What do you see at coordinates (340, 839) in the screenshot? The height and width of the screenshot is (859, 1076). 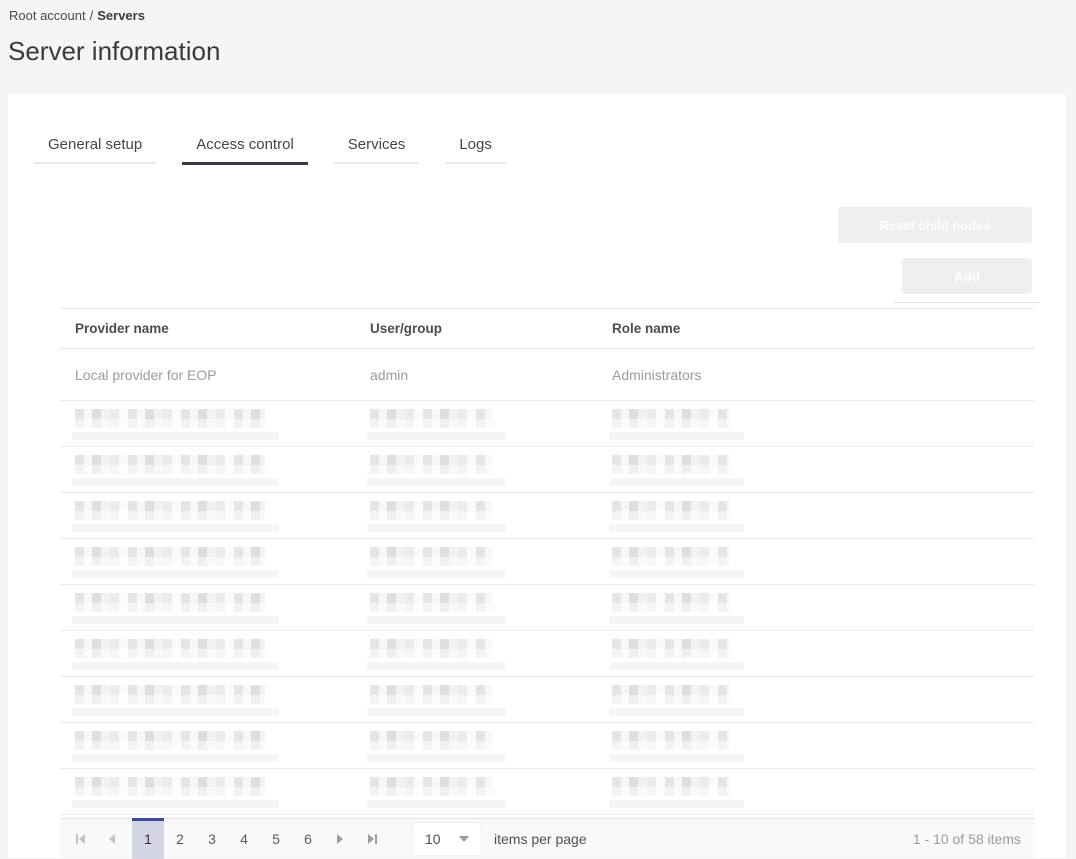 I see `next-page-button` at bounding box center [340, 839].